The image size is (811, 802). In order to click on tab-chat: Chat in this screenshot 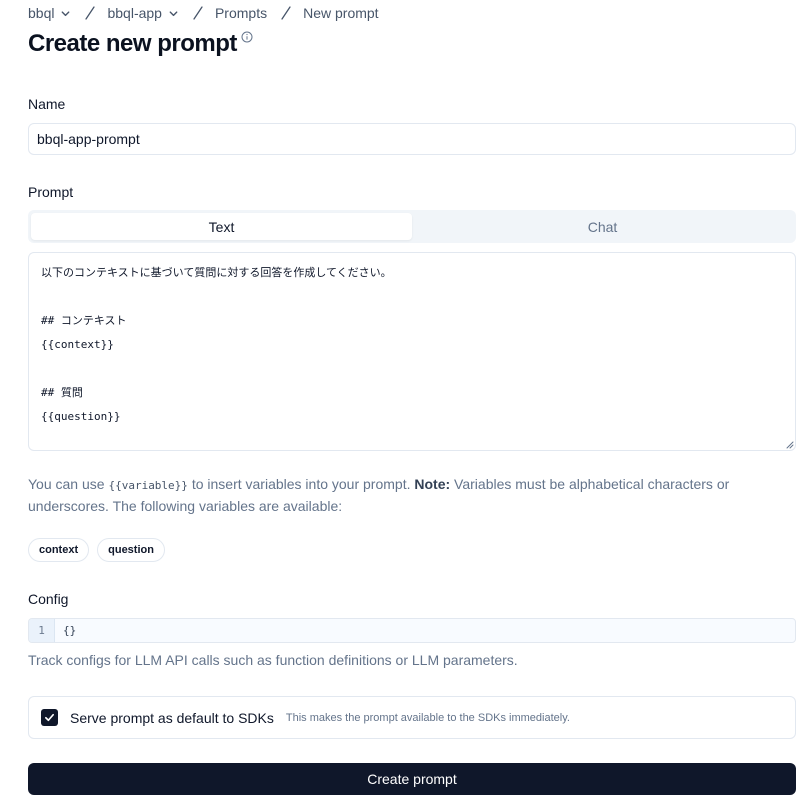, I will do `click(602, 226)`.